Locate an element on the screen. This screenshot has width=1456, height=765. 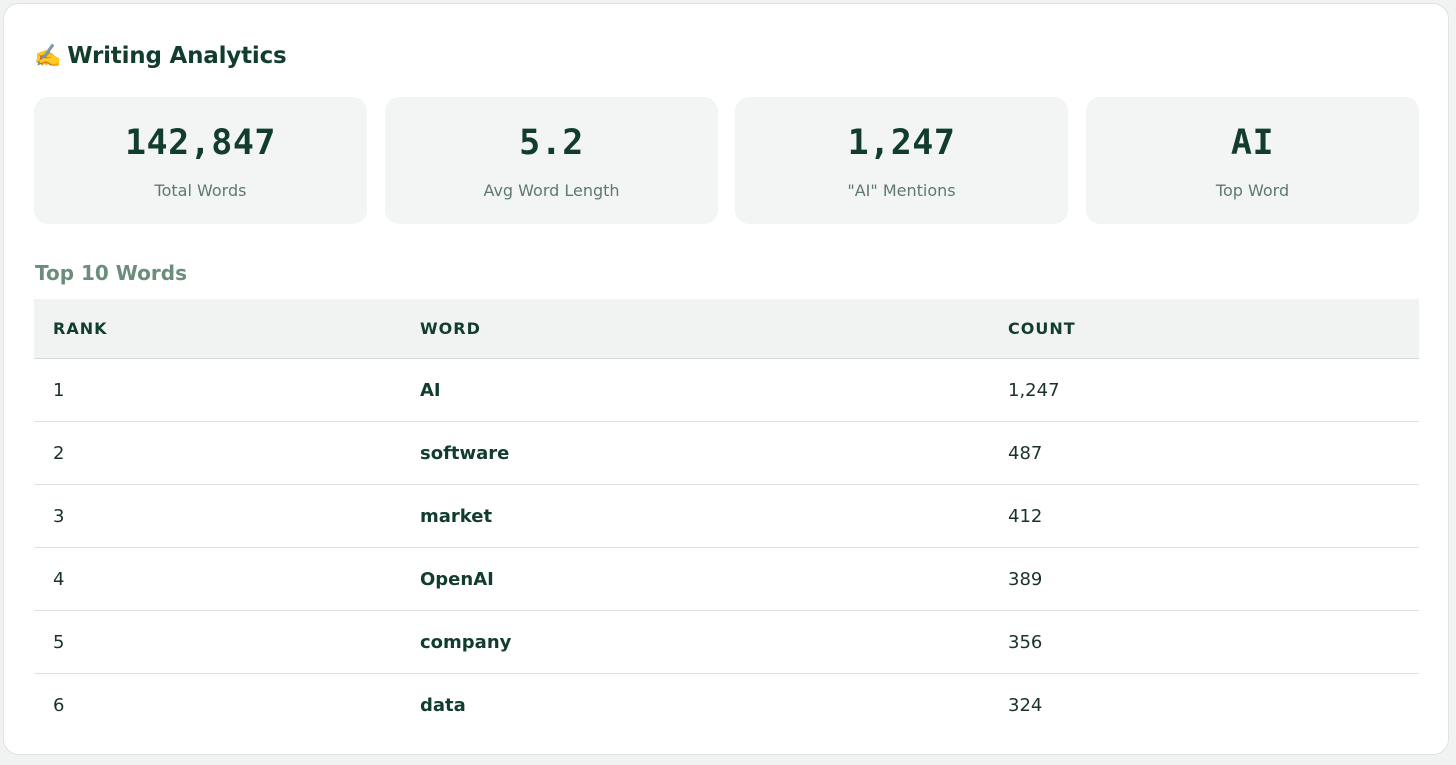
stat-card-top-word: AI Top Word is located at coordinates (1252, 160).